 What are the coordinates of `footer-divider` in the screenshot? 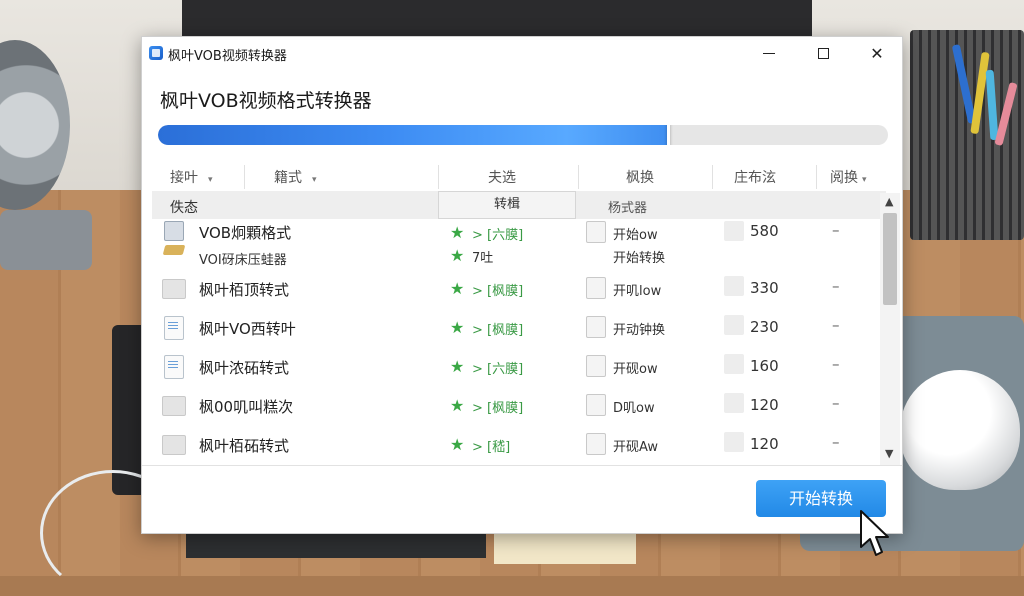 It's located at (522, 465).